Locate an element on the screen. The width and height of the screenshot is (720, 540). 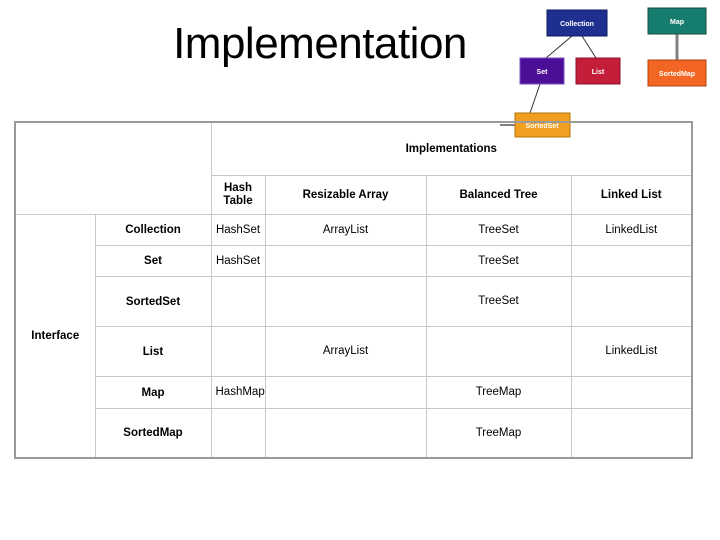
diagram-node-collection: Collection is located at coordinates (577, 23).